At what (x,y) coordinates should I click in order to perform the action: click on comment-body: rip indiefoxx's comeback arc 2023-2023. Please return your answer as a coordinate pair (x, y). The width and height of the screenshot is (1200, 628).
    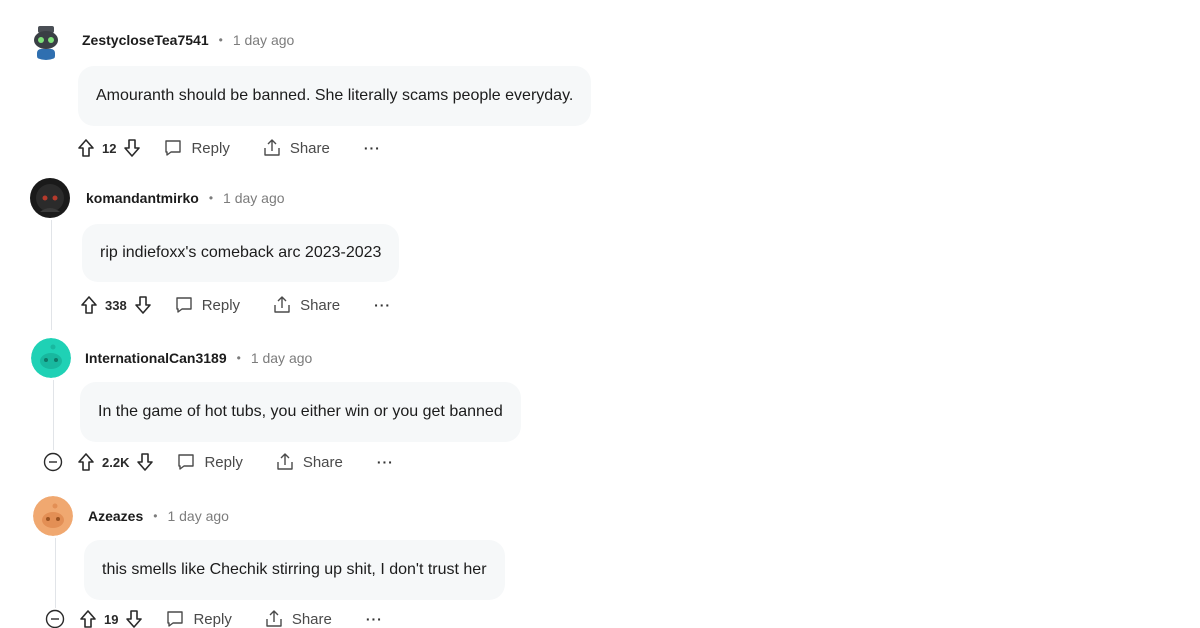
    Looking at the image, I should click on (241, 253).